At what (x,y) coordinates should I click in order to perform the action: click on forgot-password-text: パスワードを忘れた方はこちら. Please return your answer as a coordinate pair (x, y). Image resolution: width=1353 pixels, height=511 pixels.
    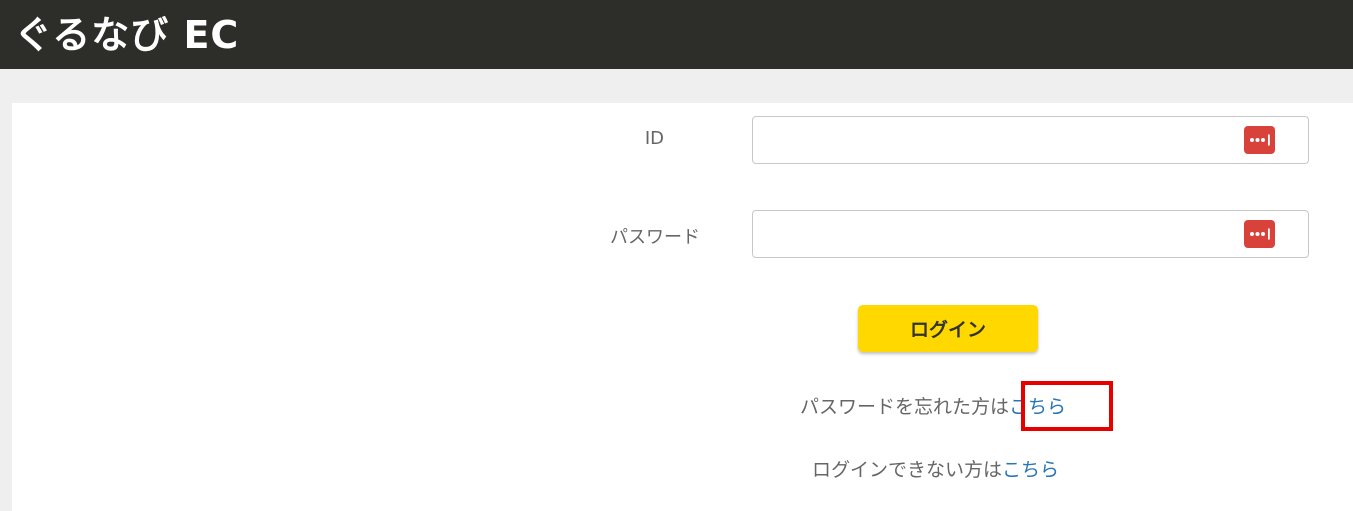
    Looking at the image, I should click on (933, 405).